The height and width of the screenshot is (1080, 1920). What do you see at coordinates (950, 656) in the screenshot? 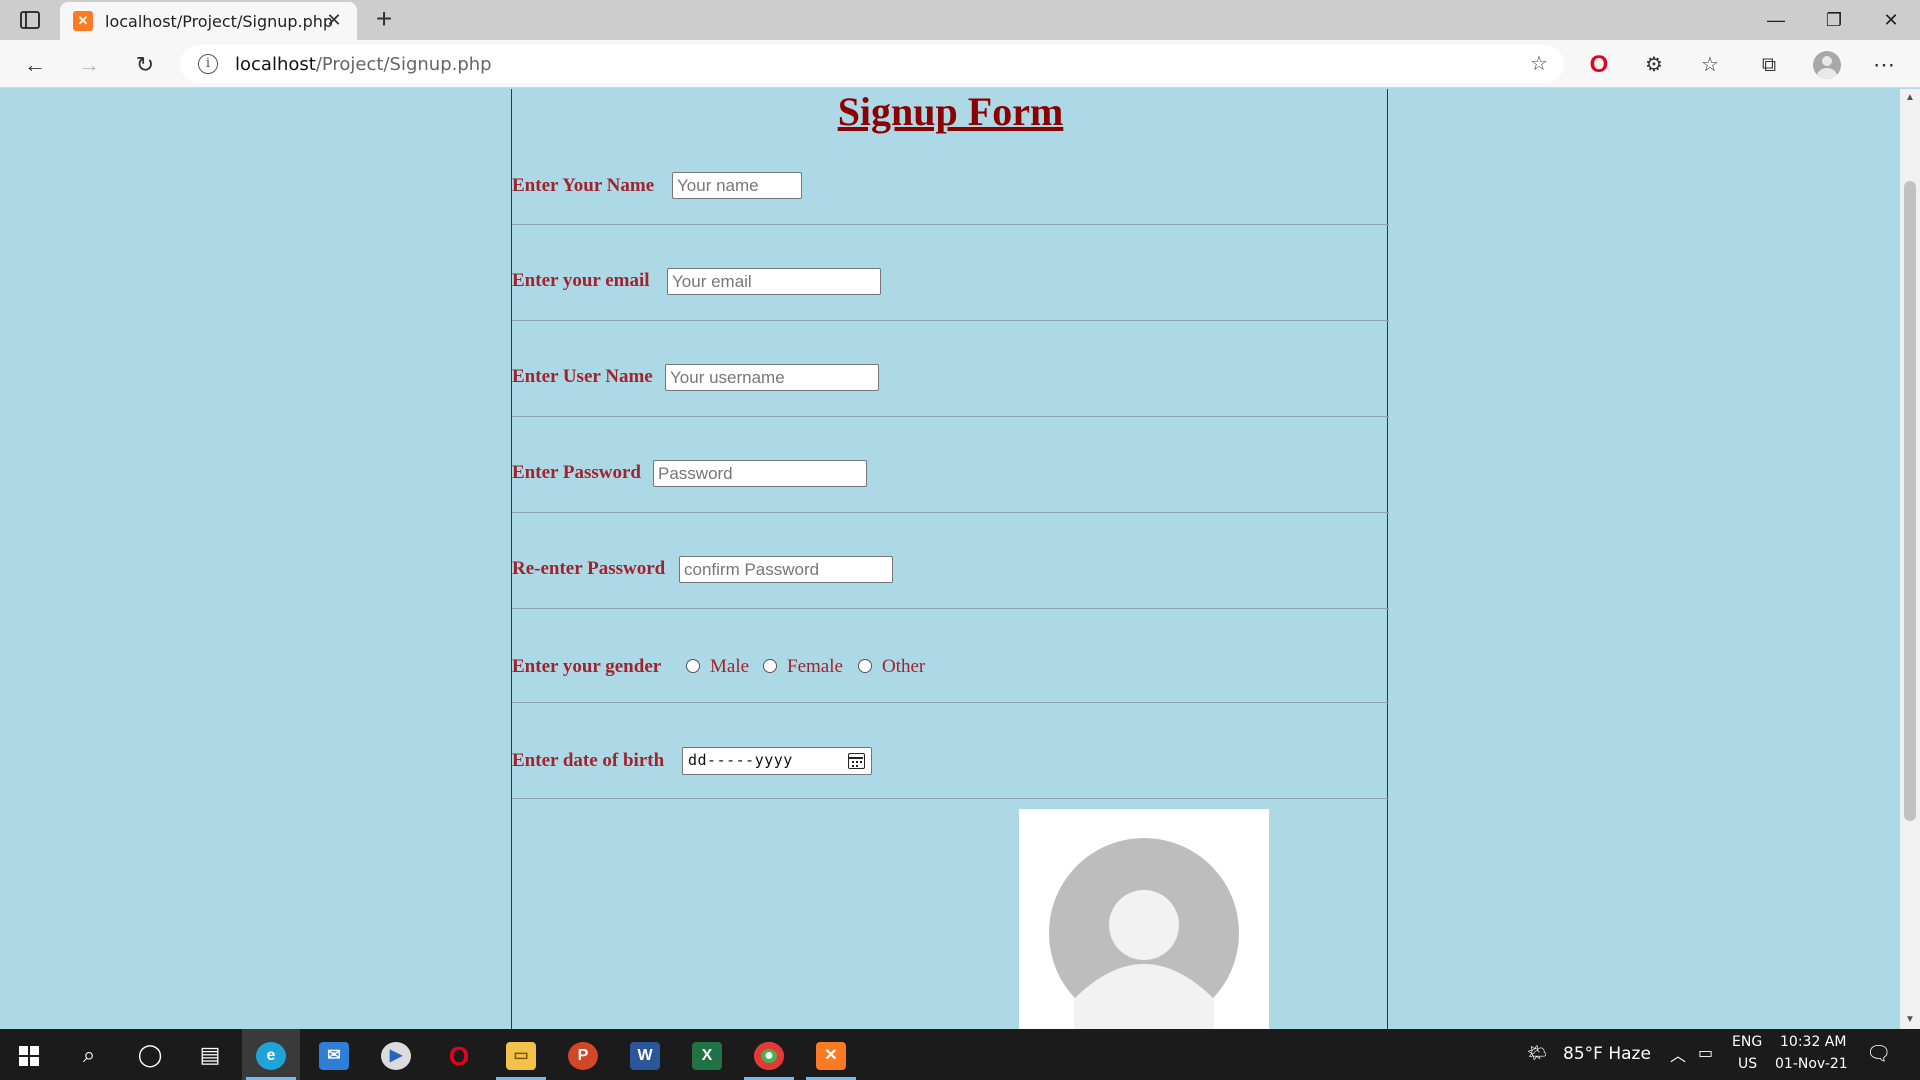
I see `gender-row: Enter your gender Male Female Other` at bounding box center [950, 656].